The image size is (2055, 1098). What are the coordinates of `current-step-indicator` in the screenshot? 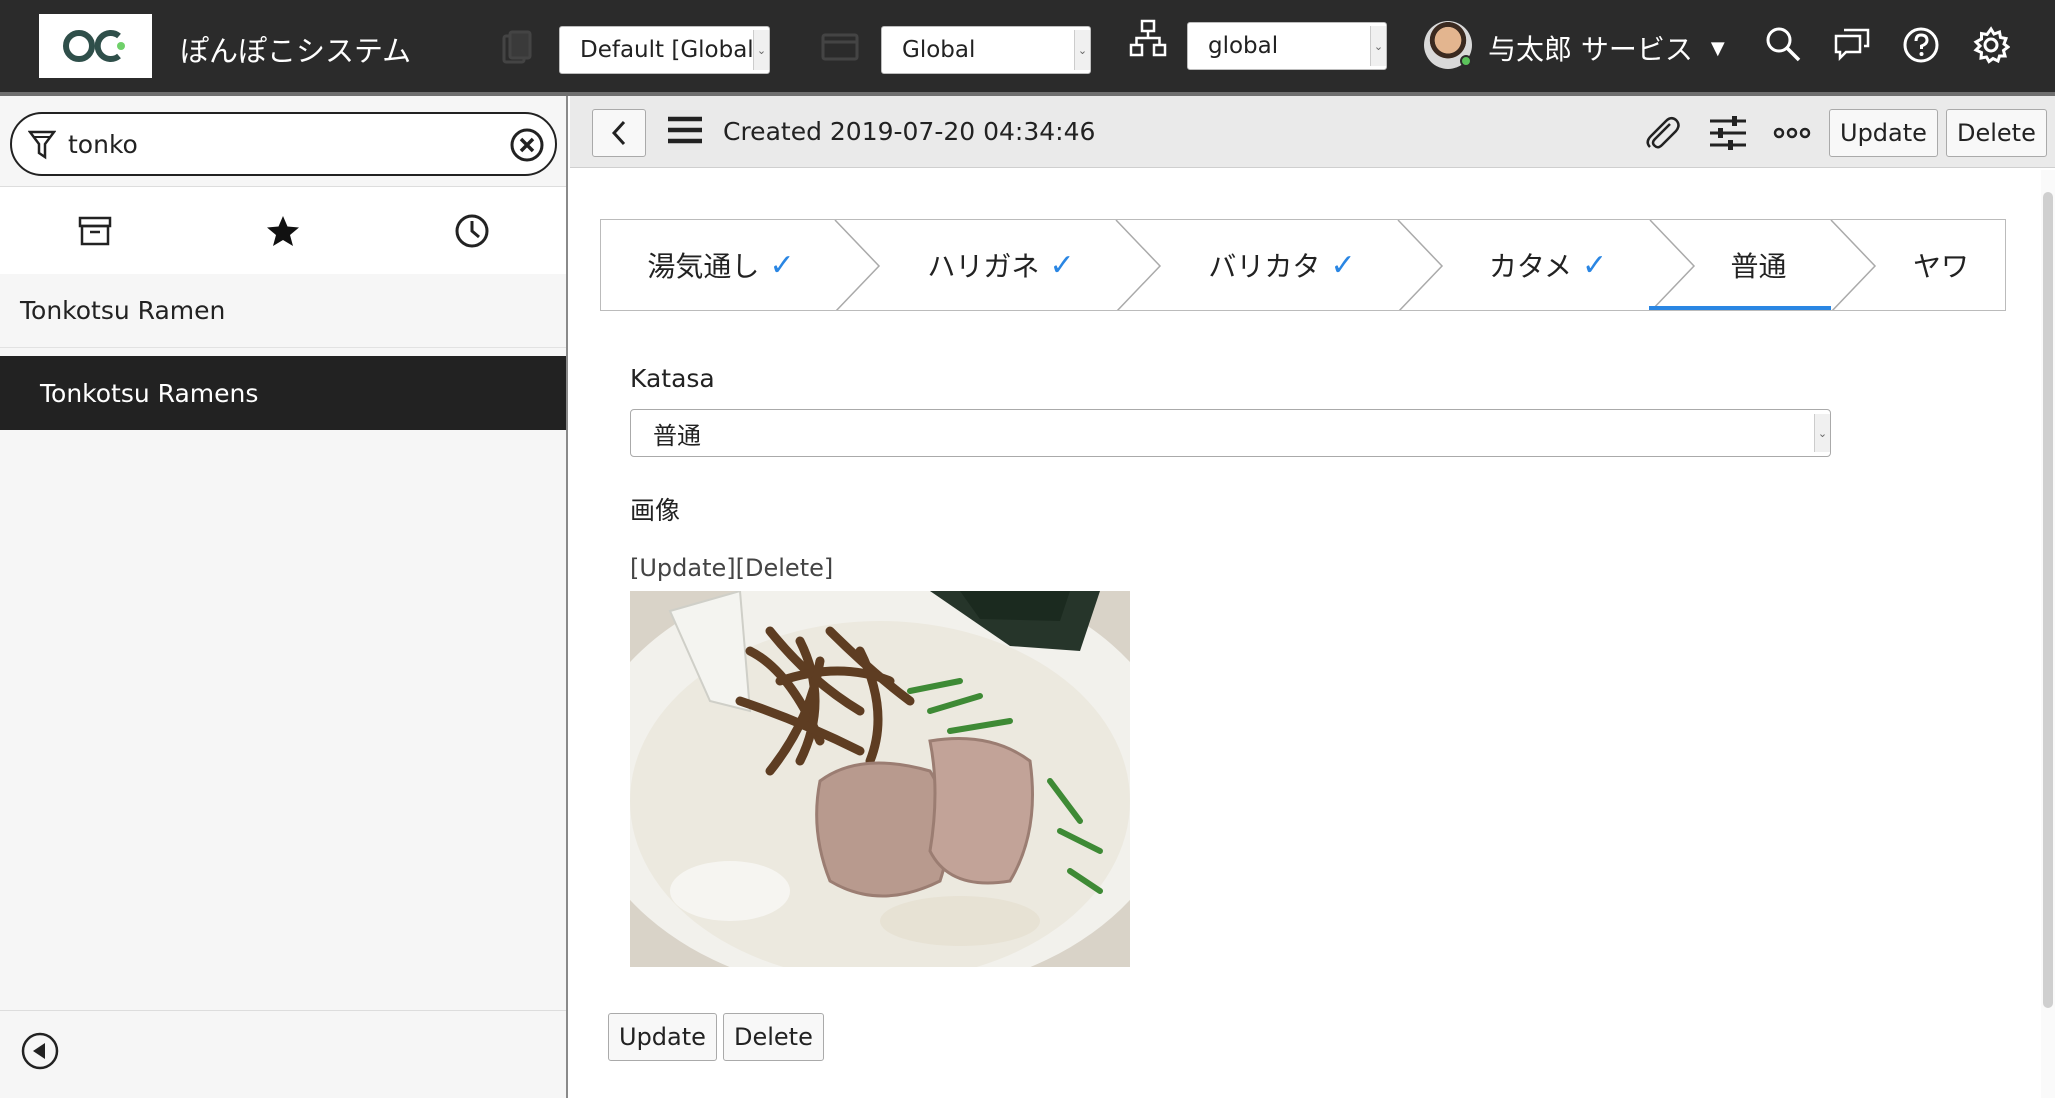 It's located at (1740, 308).